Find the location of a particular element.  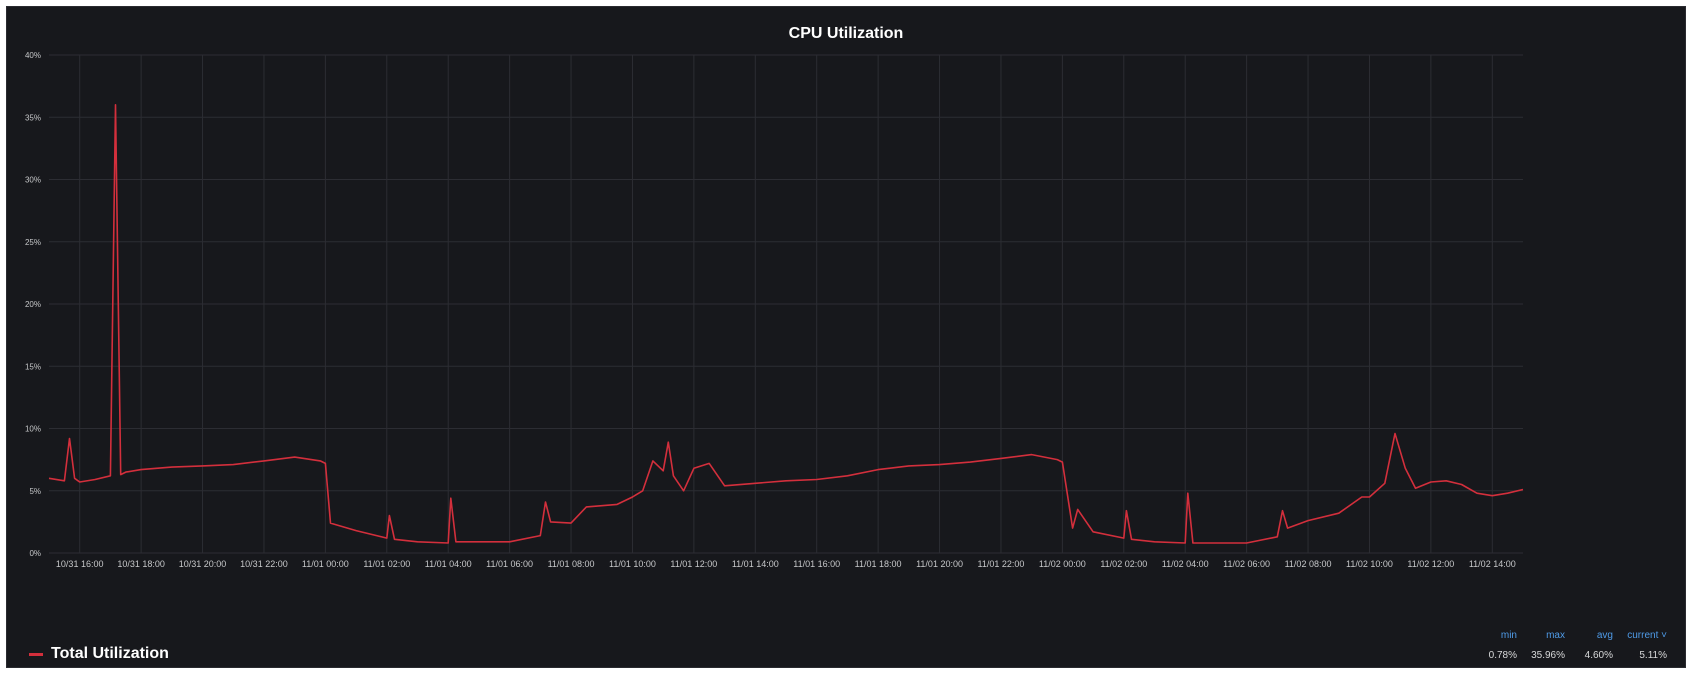

x-tick-label: 11/01 10:00 is located at coordinates (632, 564).